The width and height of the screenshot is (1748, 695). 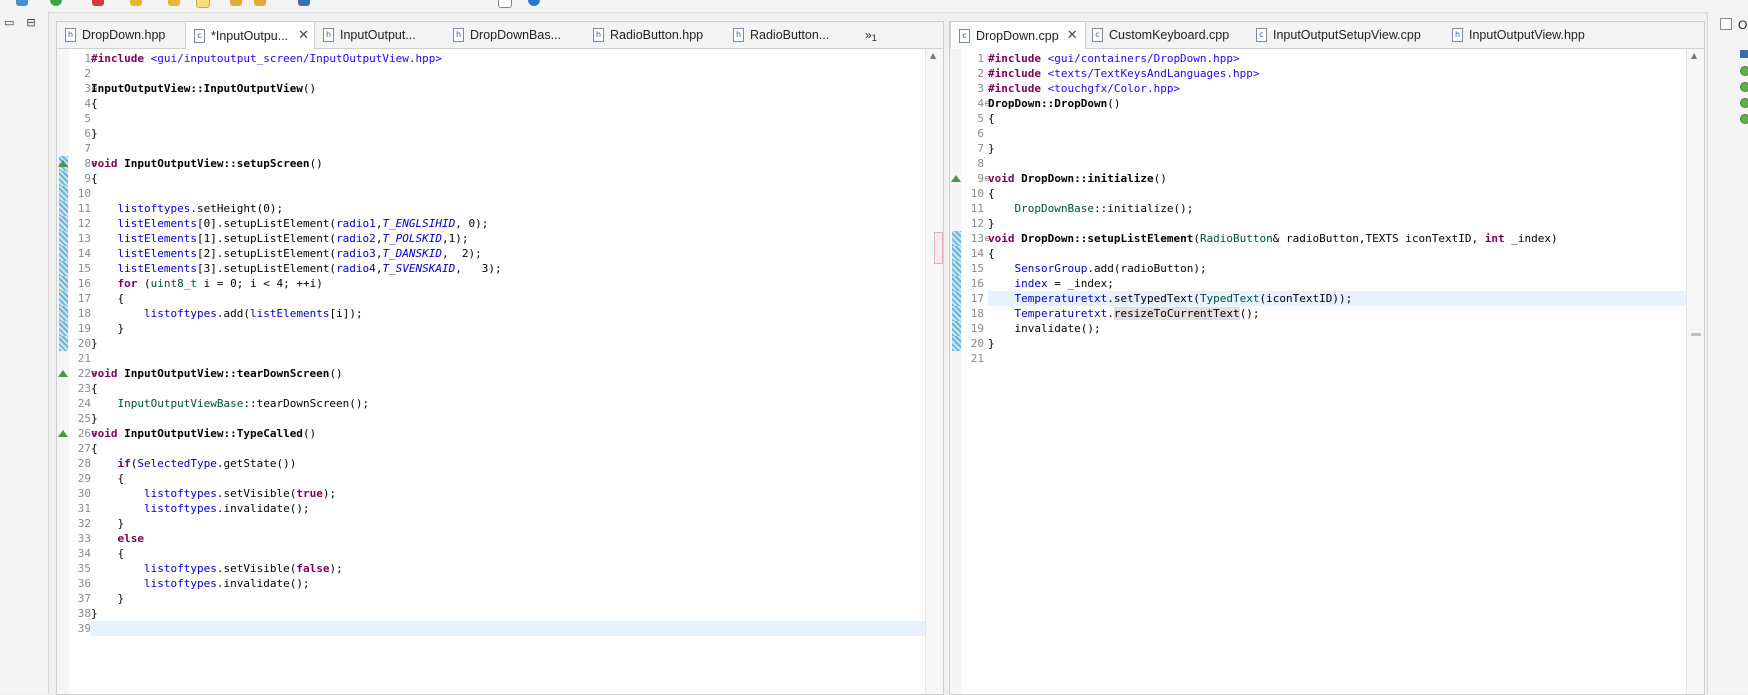 What do you see at coordinates (517, 403) in the screenshot?
I see `code-line: InputOutputViewBase::tearDownScreen();` at bounding box center [517, 403].